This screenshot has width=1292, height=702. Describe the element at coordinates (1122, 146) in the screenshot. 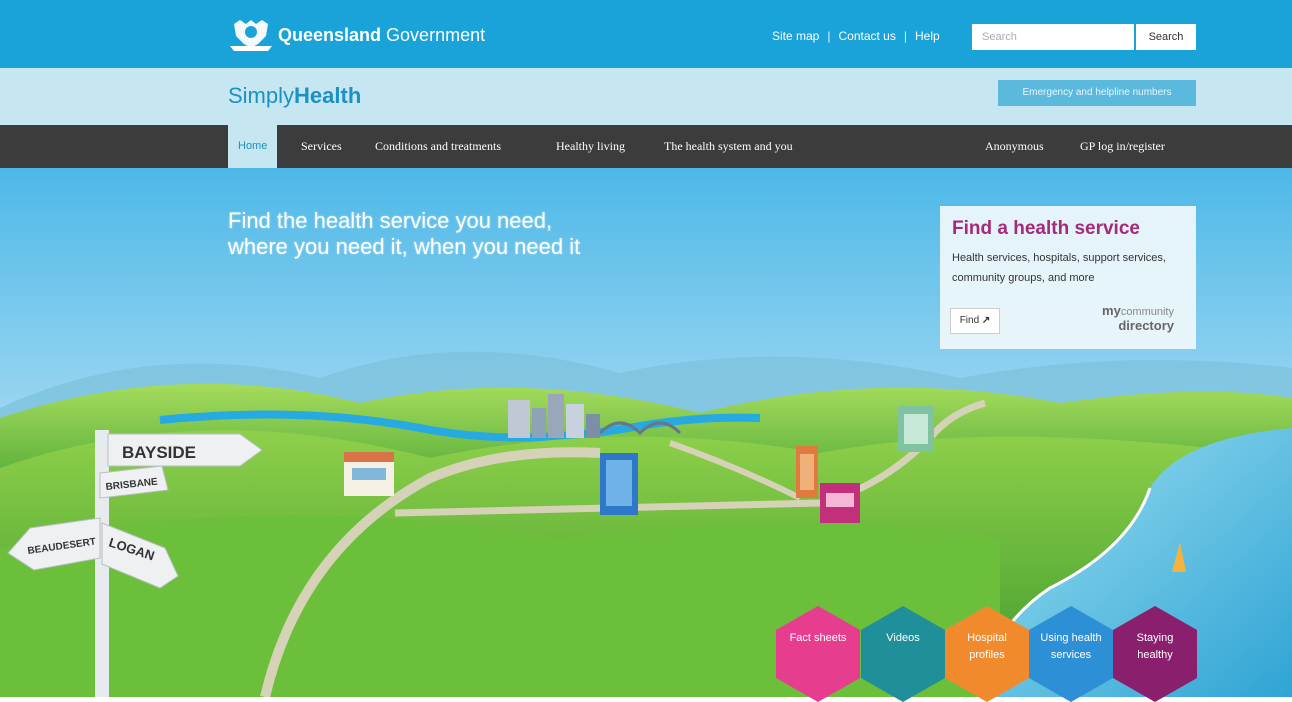

I see `nav-gp-login: GP log in/register` at that location.